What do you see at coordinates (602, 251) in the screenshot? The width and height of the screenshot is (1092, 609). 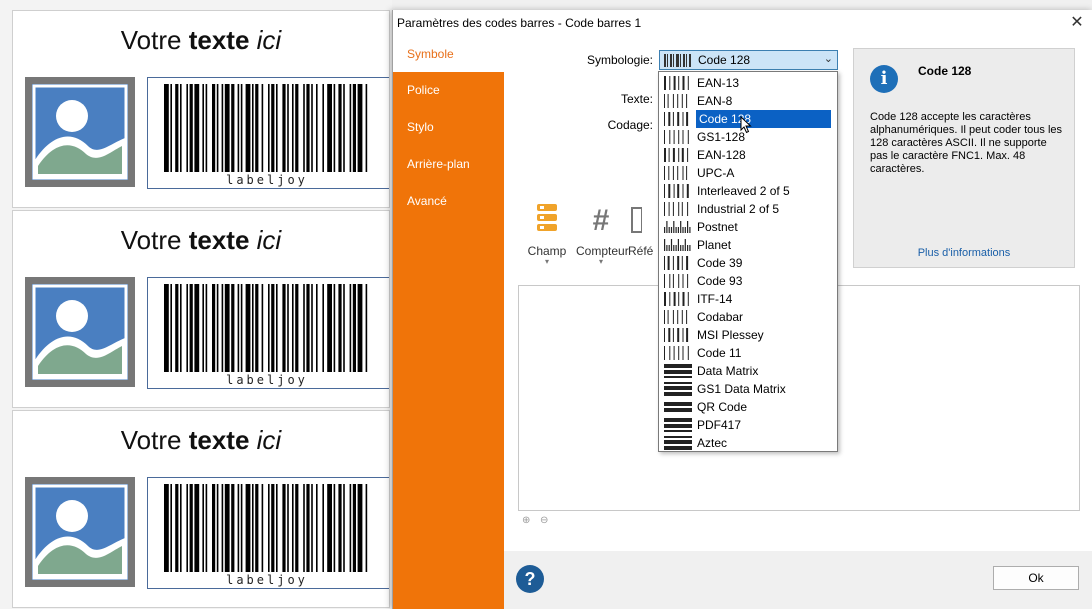 I see `compteur-label: Compteur` at bounding box center [602, 251].